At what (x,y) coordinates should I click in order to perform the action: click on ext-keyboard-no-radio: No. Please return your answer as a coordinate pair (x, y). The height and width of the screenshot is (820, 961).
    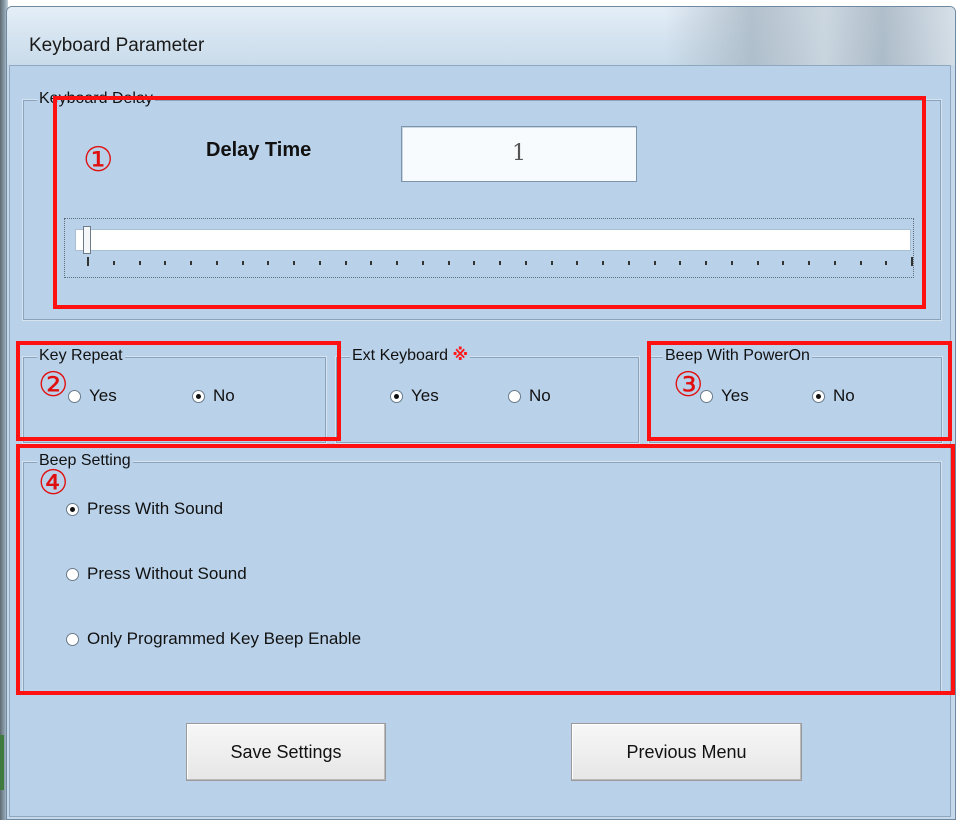
    Looking at the image, I should click on (529, 396).